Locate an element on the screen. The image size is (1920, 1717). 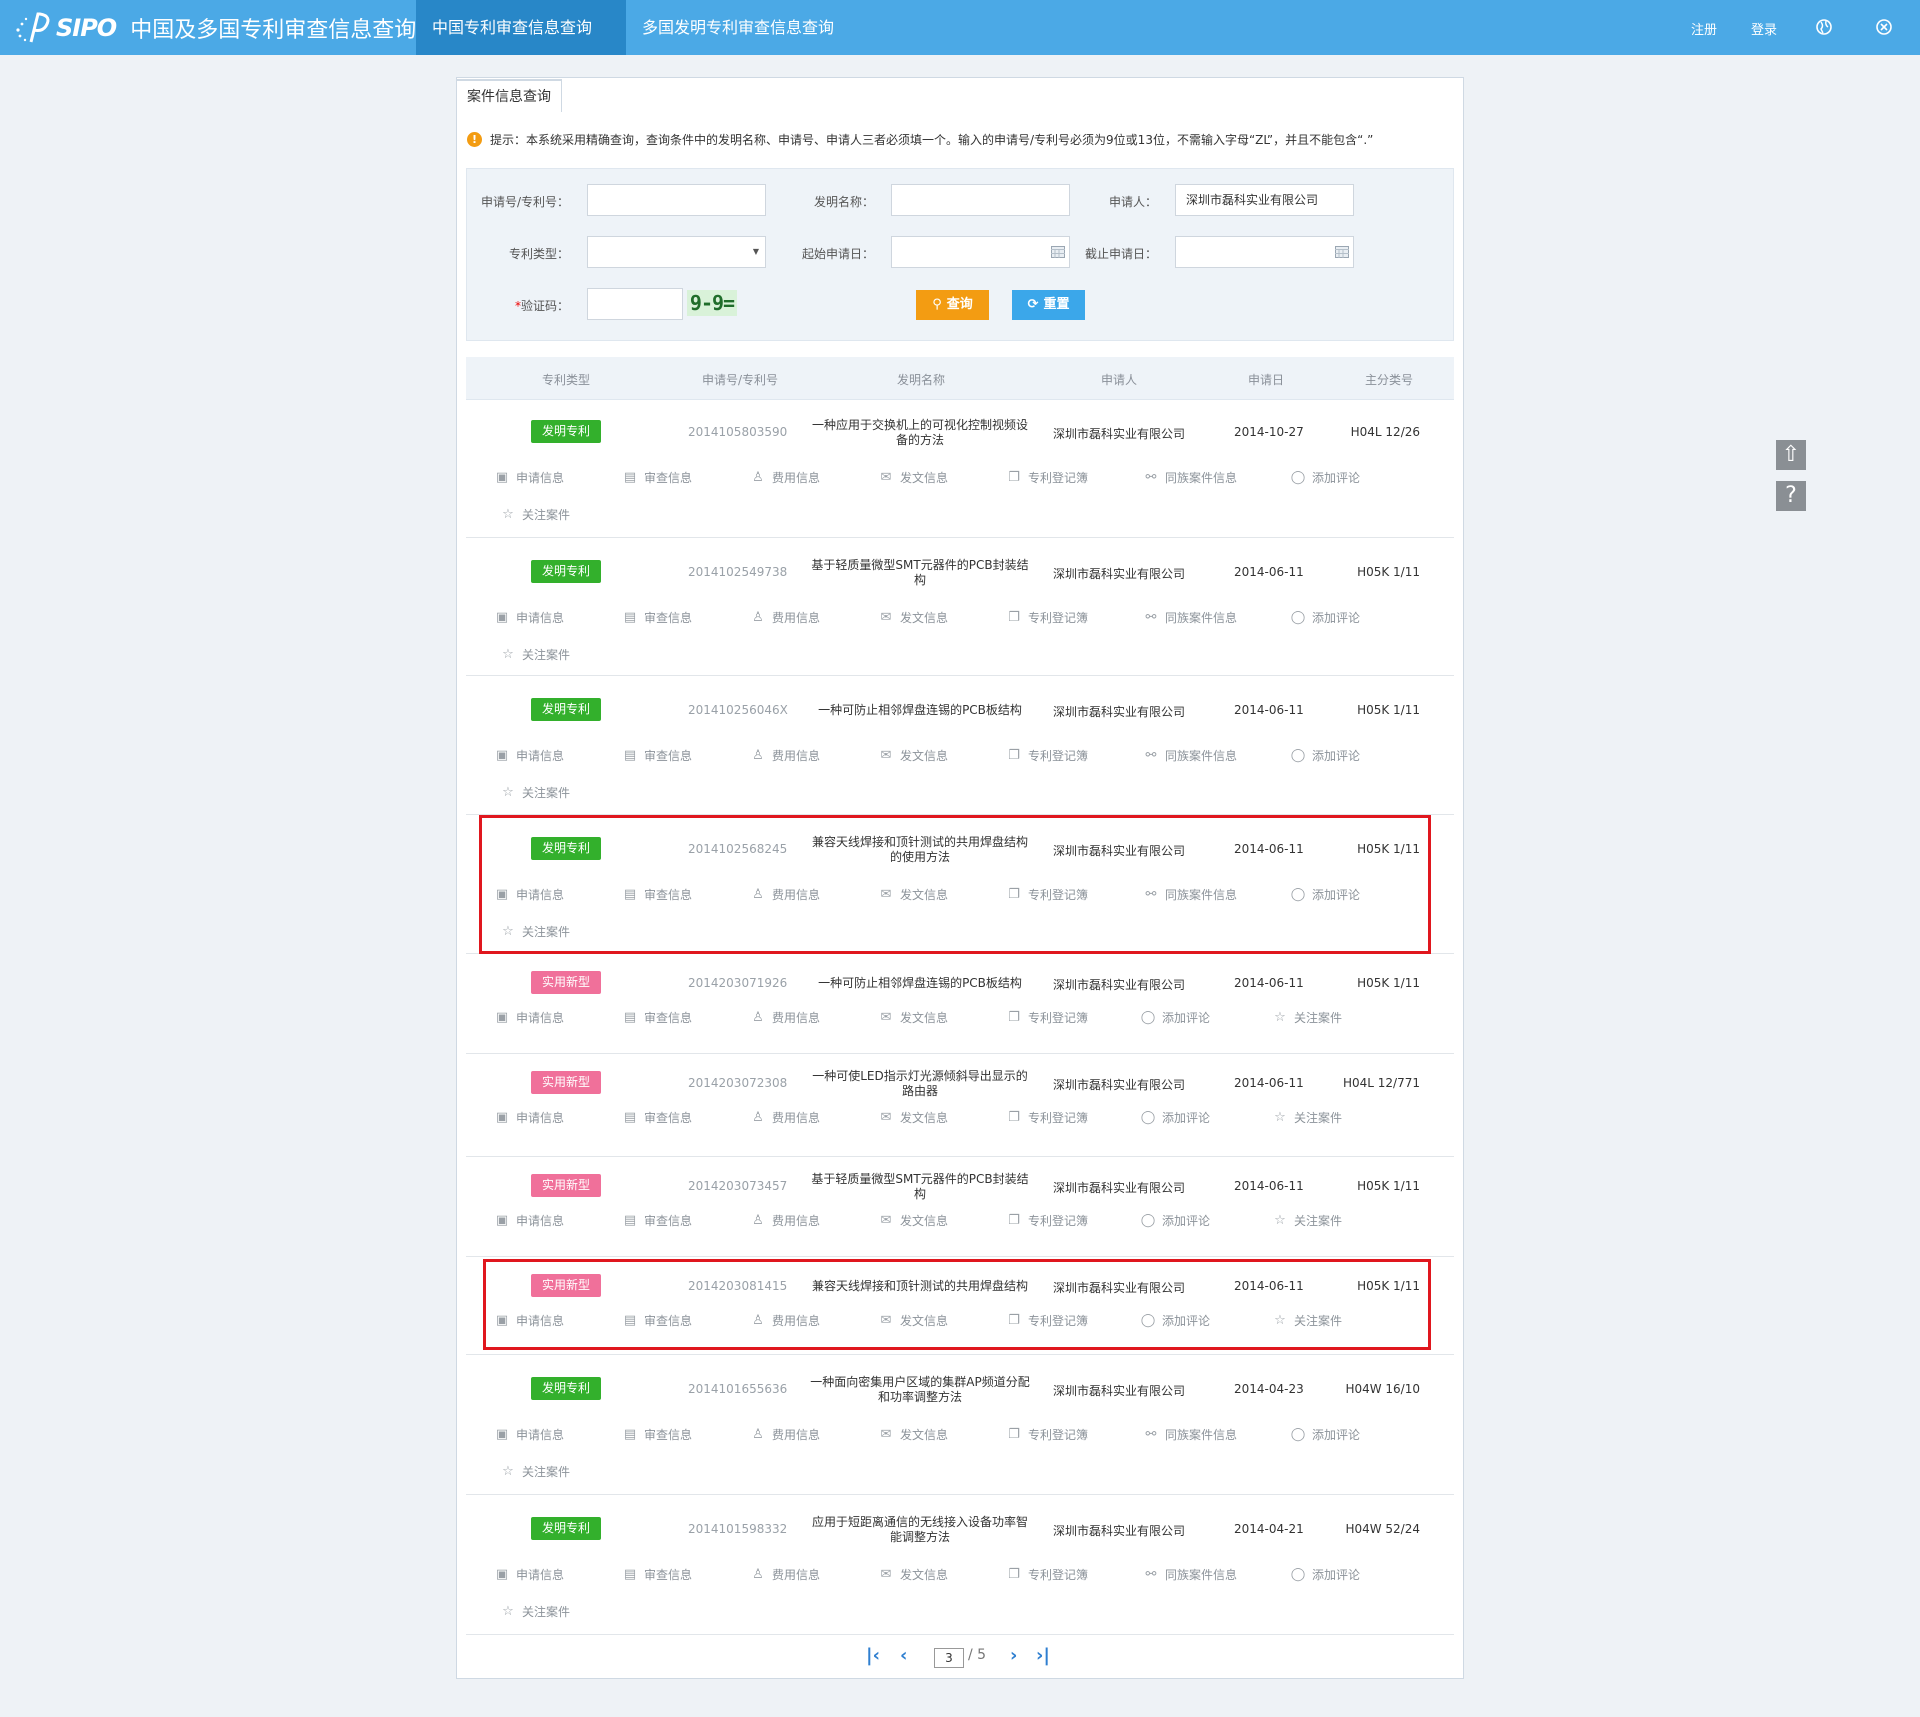
captcha-image: 9-9= is located at coordinates (712, 303).